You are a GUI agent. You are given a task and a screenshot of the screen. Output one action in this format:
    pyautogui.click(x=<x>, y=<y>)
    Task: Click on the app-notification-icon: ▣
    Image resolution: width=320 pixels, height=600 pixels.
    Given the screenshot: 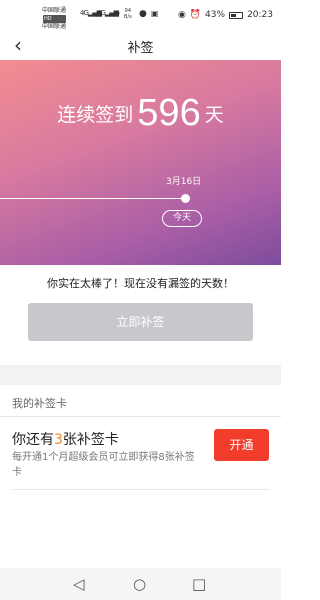 What is the action you would take?
    pyautogui.click(x=155, y=13)
    